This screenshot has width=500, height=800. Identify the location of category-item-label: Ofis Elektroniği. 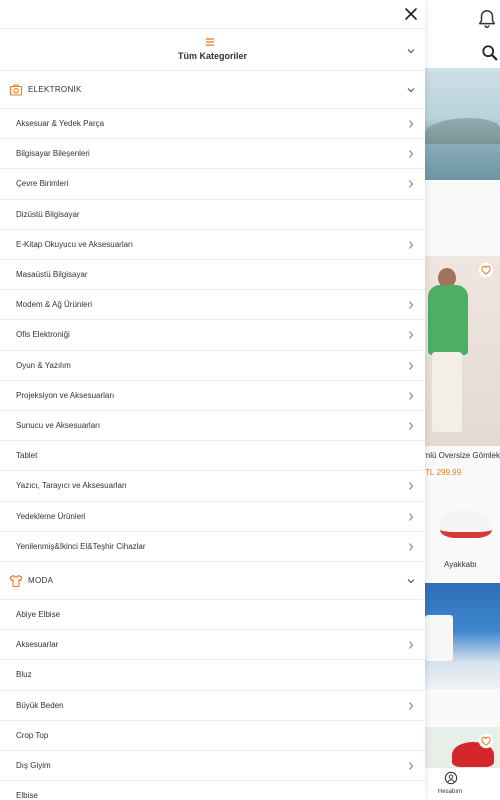
(43, 335).